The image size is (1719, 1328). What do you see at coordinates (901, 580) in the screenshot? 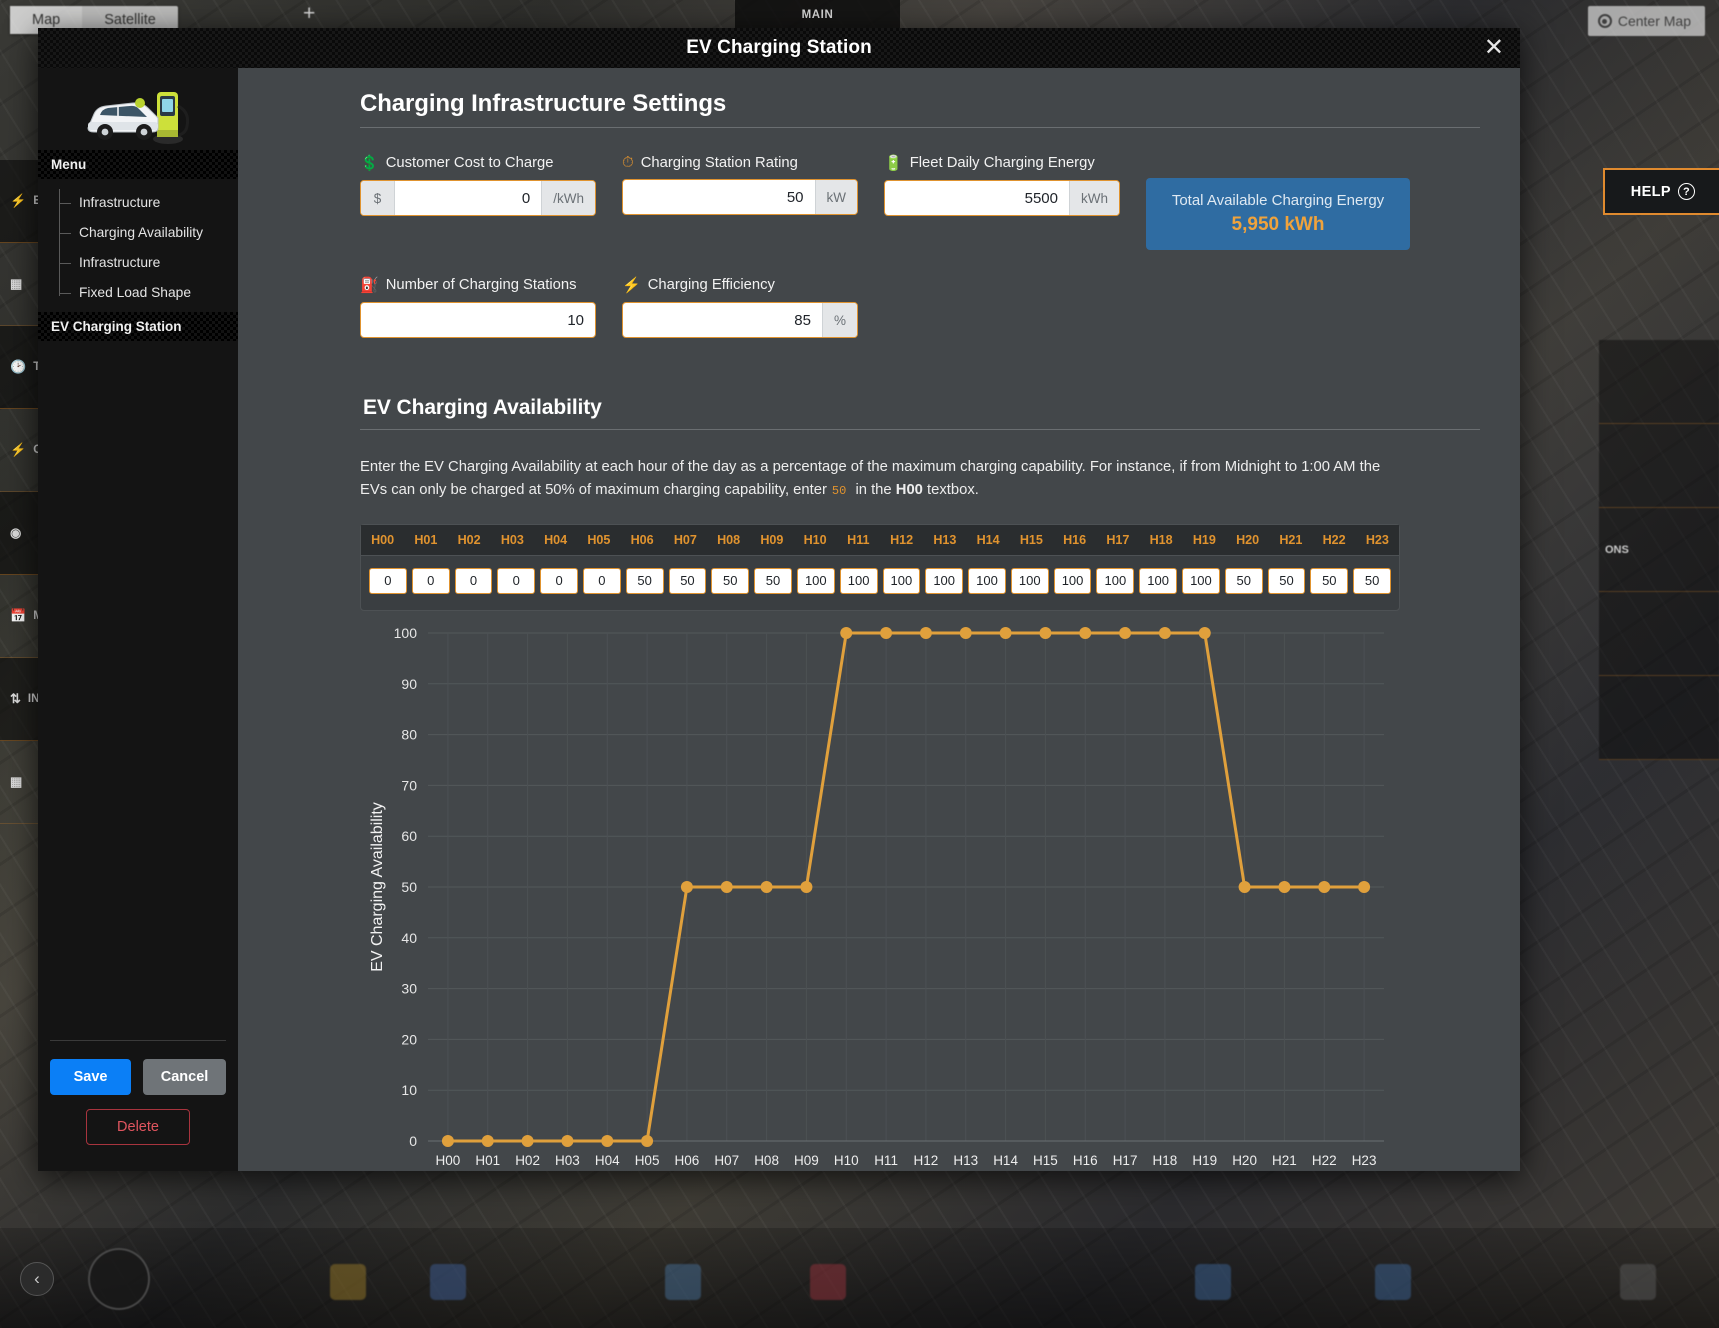
I see `hour-input-H12` at bounding box center [901, 580].